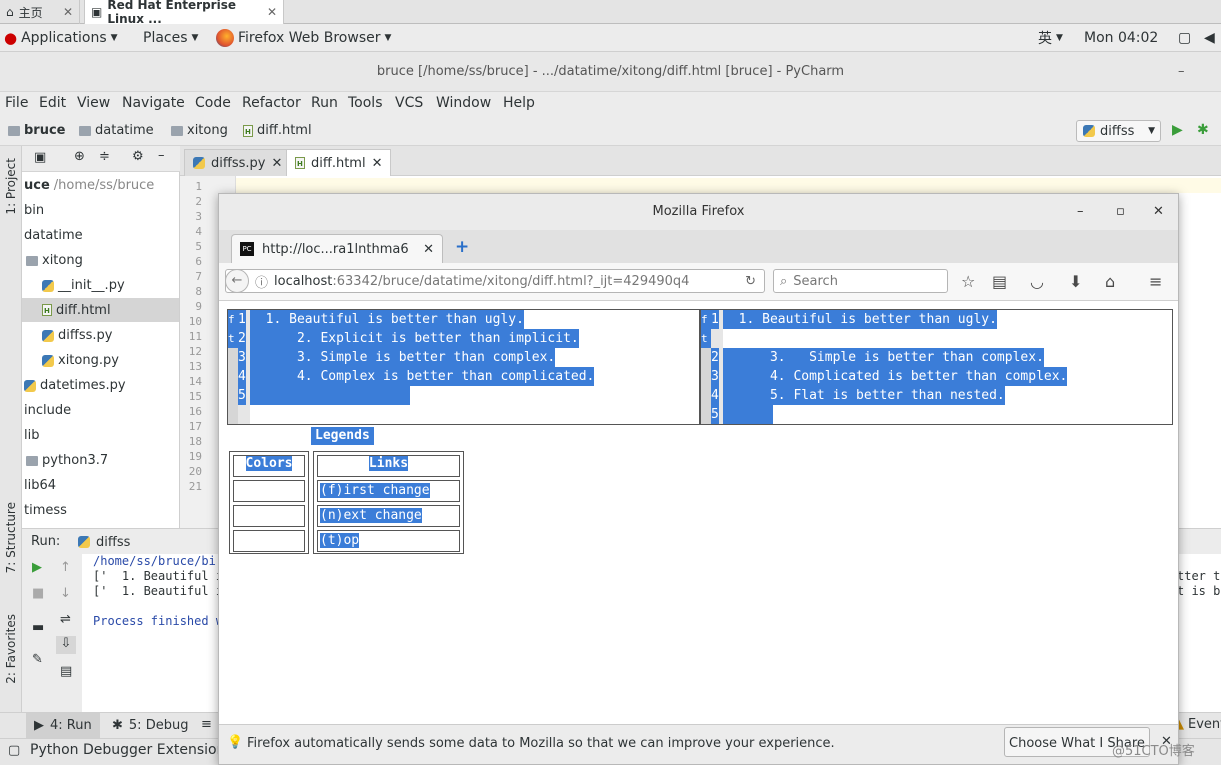 The width and height of the screenshot is (1221, 765). What do you see at coordinates (1177, 130) in the screenshot?
I see `run-icon: ▶` at bounding box center [1177, 130].